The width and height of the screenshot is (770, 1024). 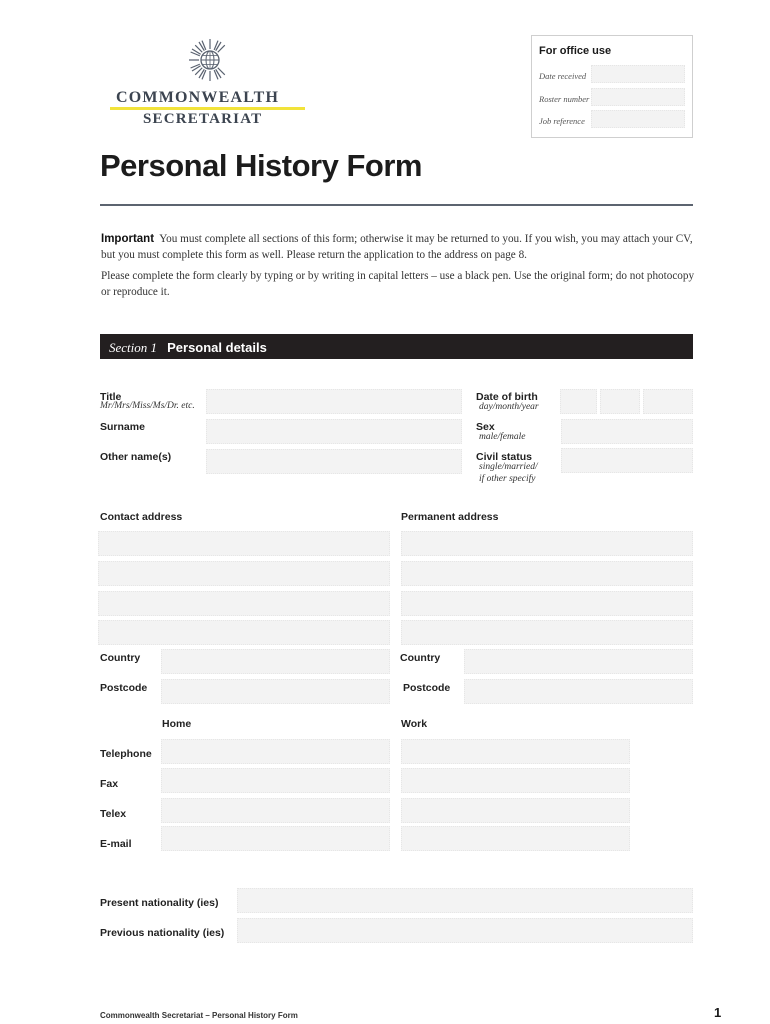 I want to click on telephone-label: Telephone, so click(x=126, y=754).